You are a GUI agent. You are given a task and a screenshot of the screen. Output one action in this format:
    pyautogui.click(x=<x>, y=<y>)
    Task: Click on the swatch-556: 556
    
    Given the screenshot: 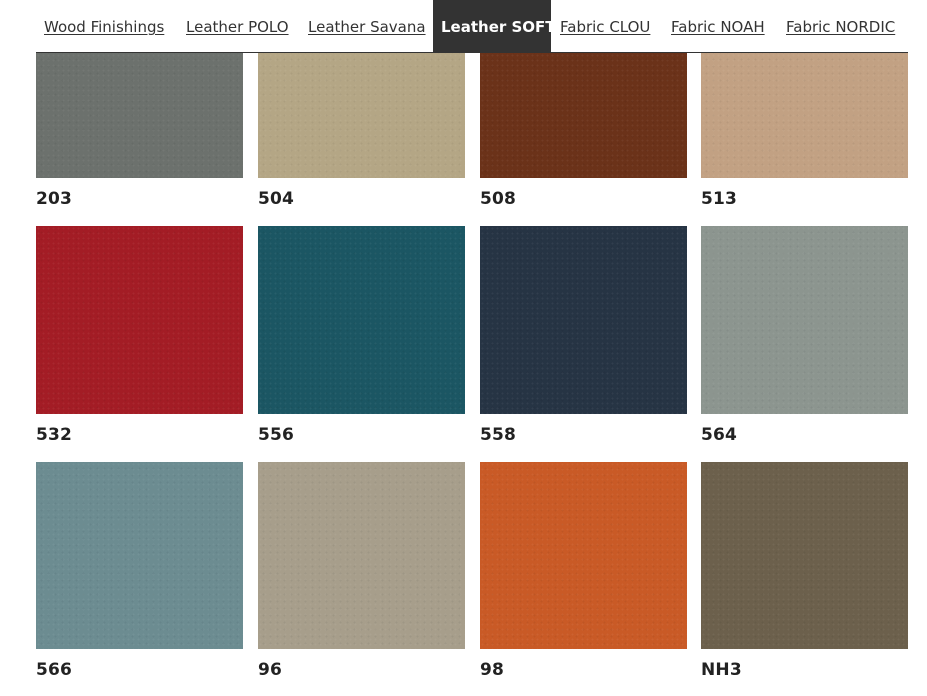 What is the action you would take?
    pyautogui.click(x=361, y=338)
    